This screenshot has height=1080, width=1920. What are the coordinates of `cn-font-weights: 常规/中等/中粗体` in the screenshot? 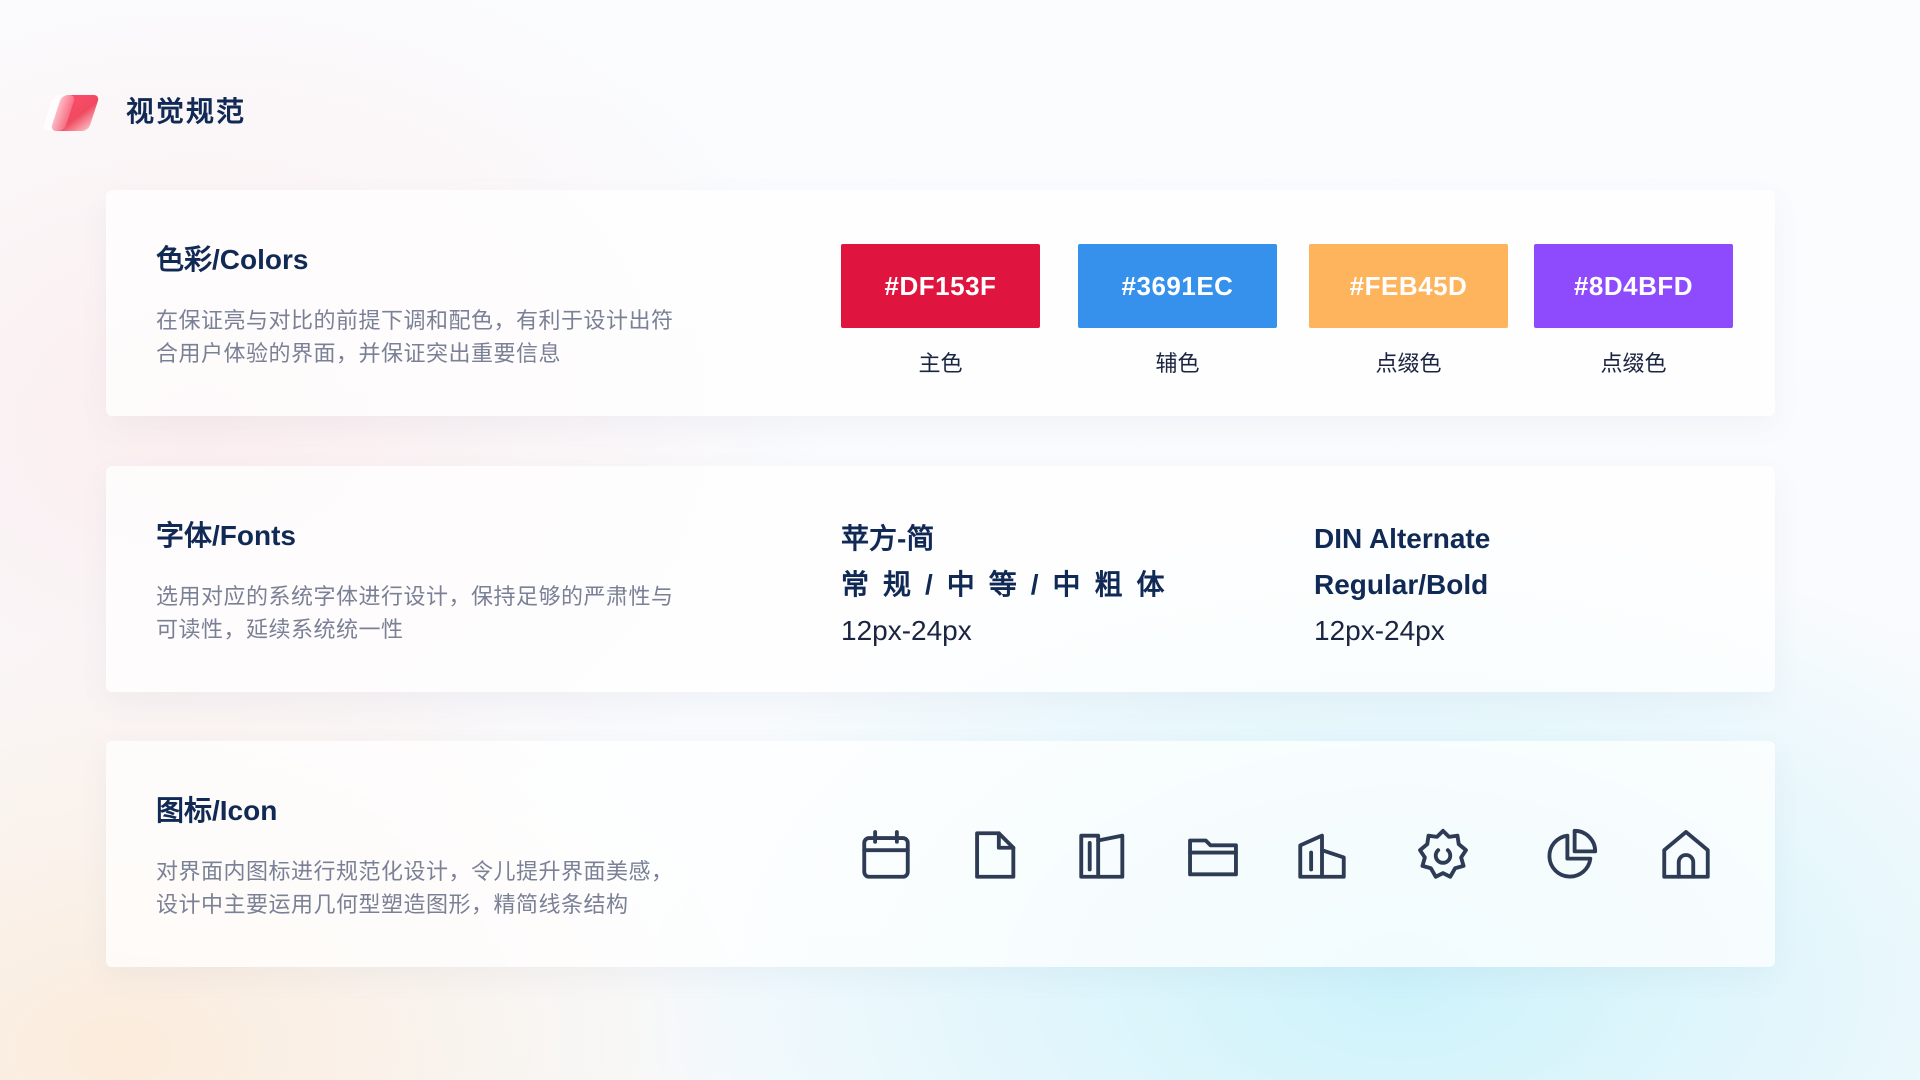 It's located at (1010, 584).